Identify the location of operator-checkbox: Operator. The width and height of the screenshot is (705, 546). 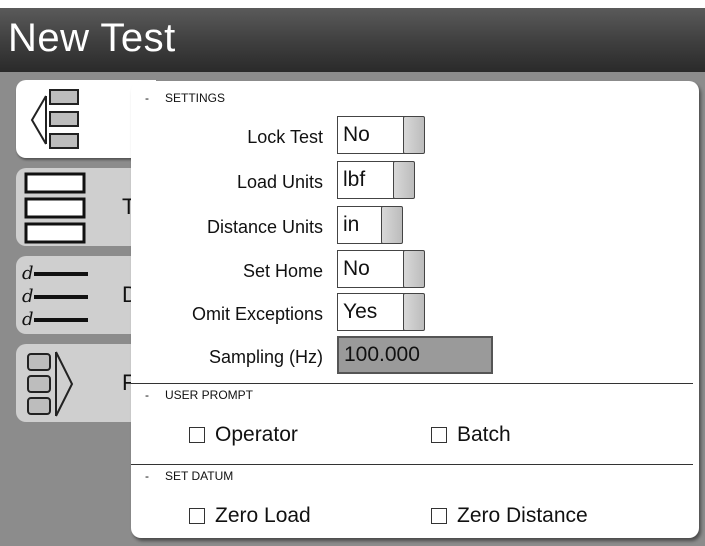
(243, 435).